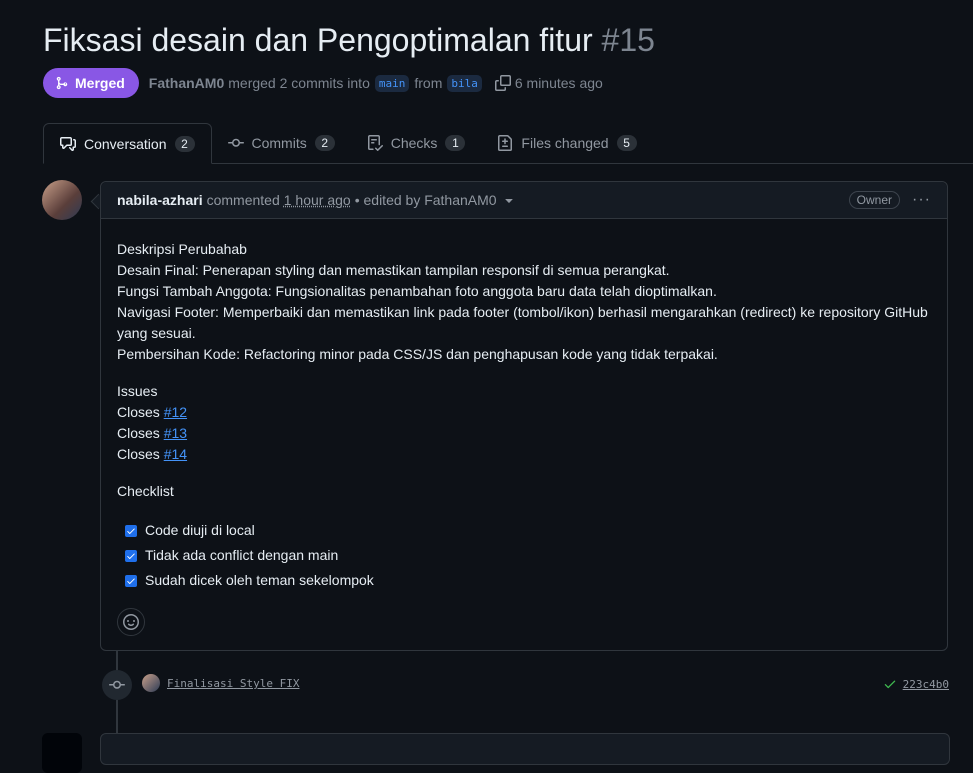  What do you see at coordinates (259, 580) in the screenshot?
I see `checklist-label: Sudah dicek oleh teman sekelompok` at bounding box center [259, 580].